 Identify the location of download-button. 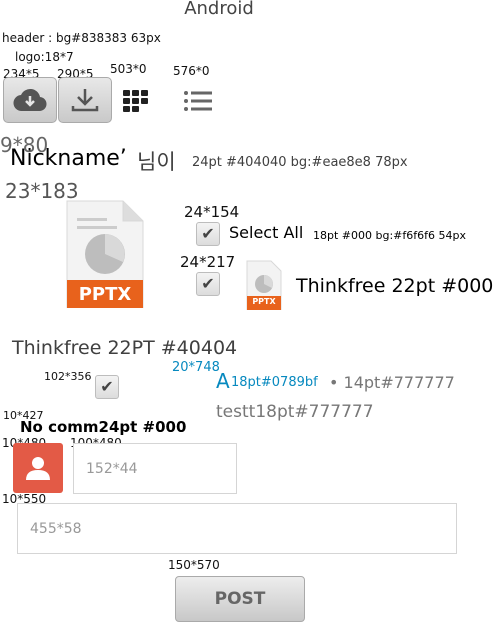
(85, 100).